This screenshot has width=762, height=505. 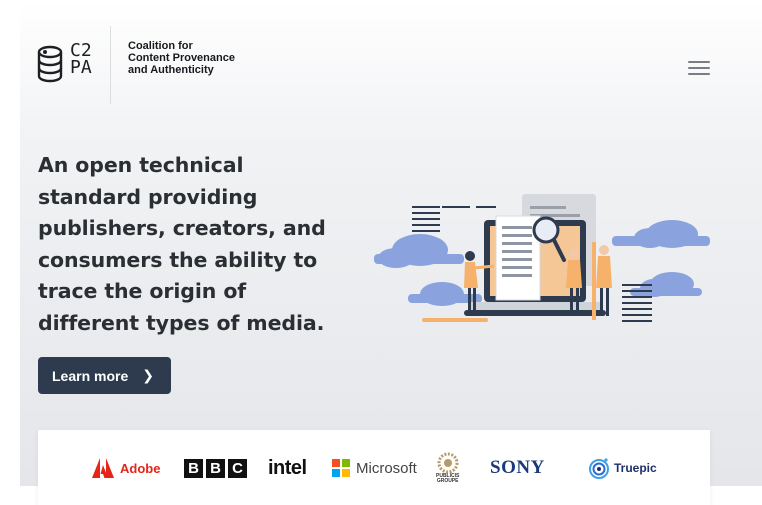 I want to click on partner-publicis: PUBLICIS GROUPE, so click(x=447, y=468).